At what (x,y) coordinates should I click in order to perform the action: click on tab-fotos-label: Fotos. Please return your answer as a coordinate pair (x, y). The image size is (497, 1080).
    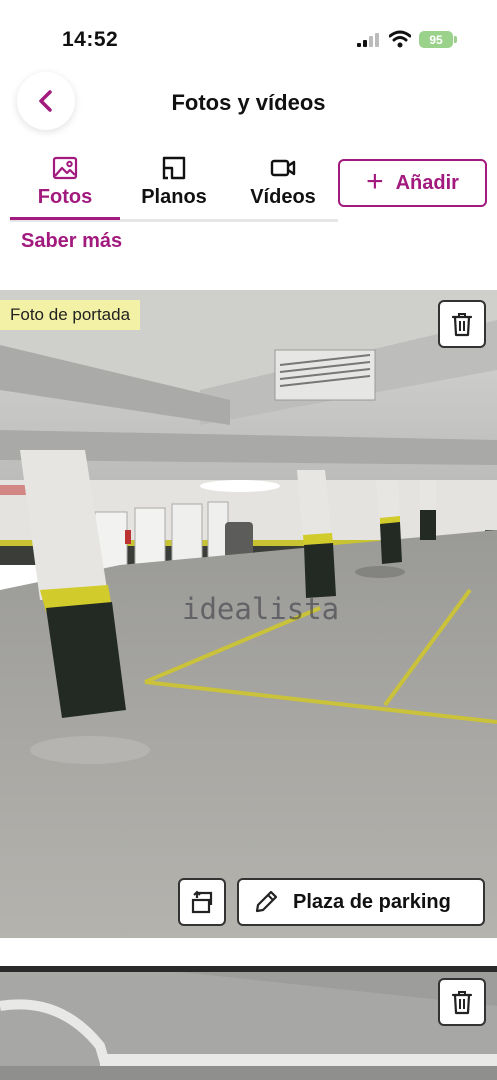
    Looking at the image, I should click on (65, 197).